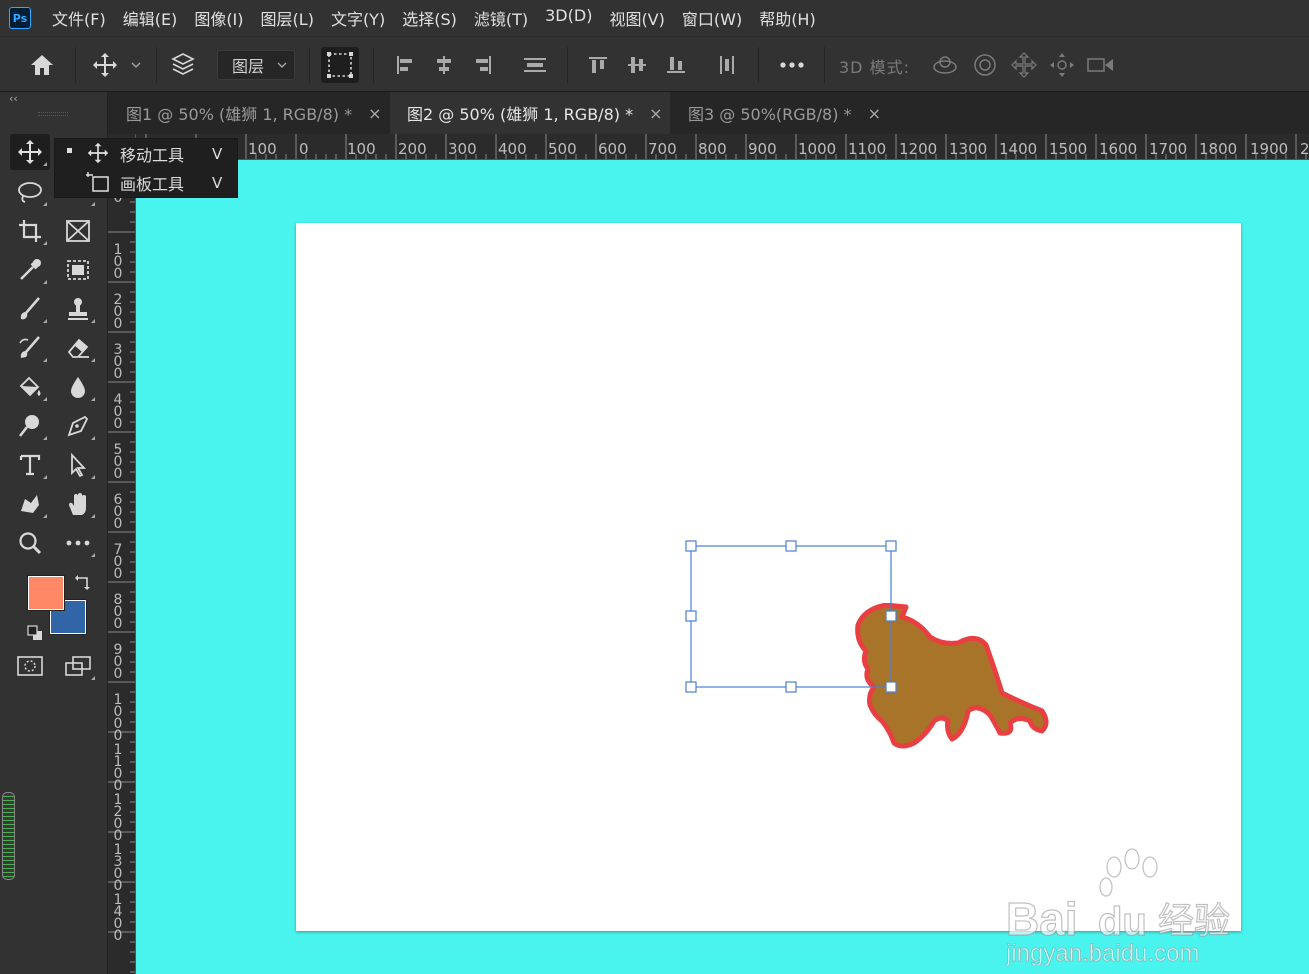 The image size is (1309, 974). I want to click on brush-tool-button, so click(30, 309).